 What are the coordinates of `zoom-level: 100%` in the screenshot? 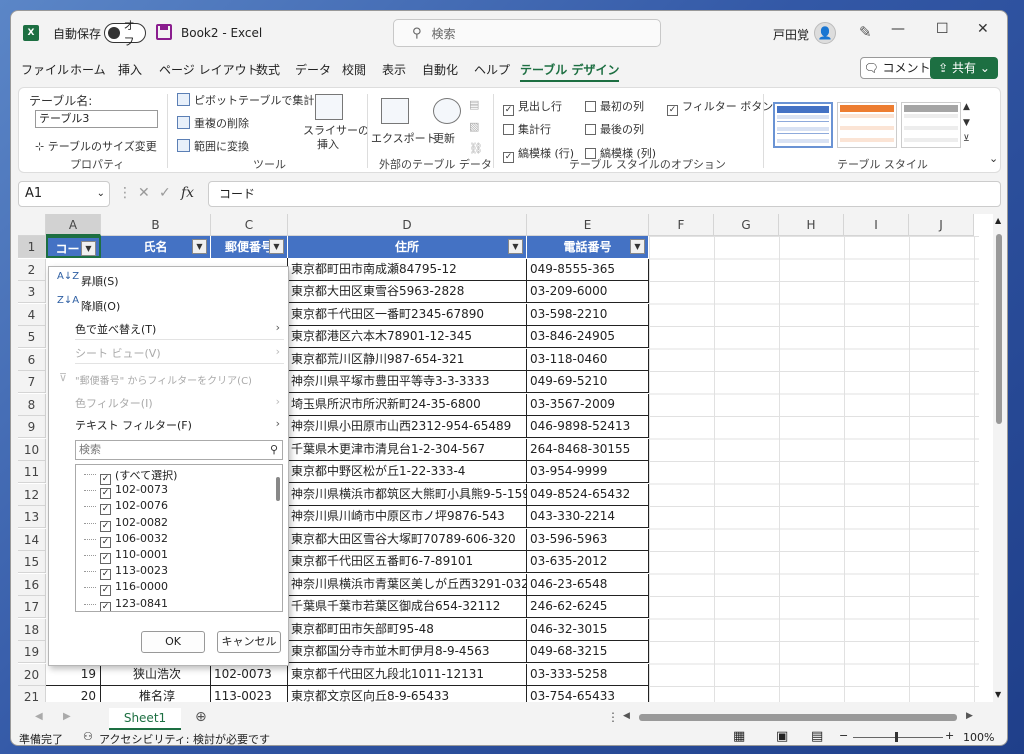 It's located at (978, 737).